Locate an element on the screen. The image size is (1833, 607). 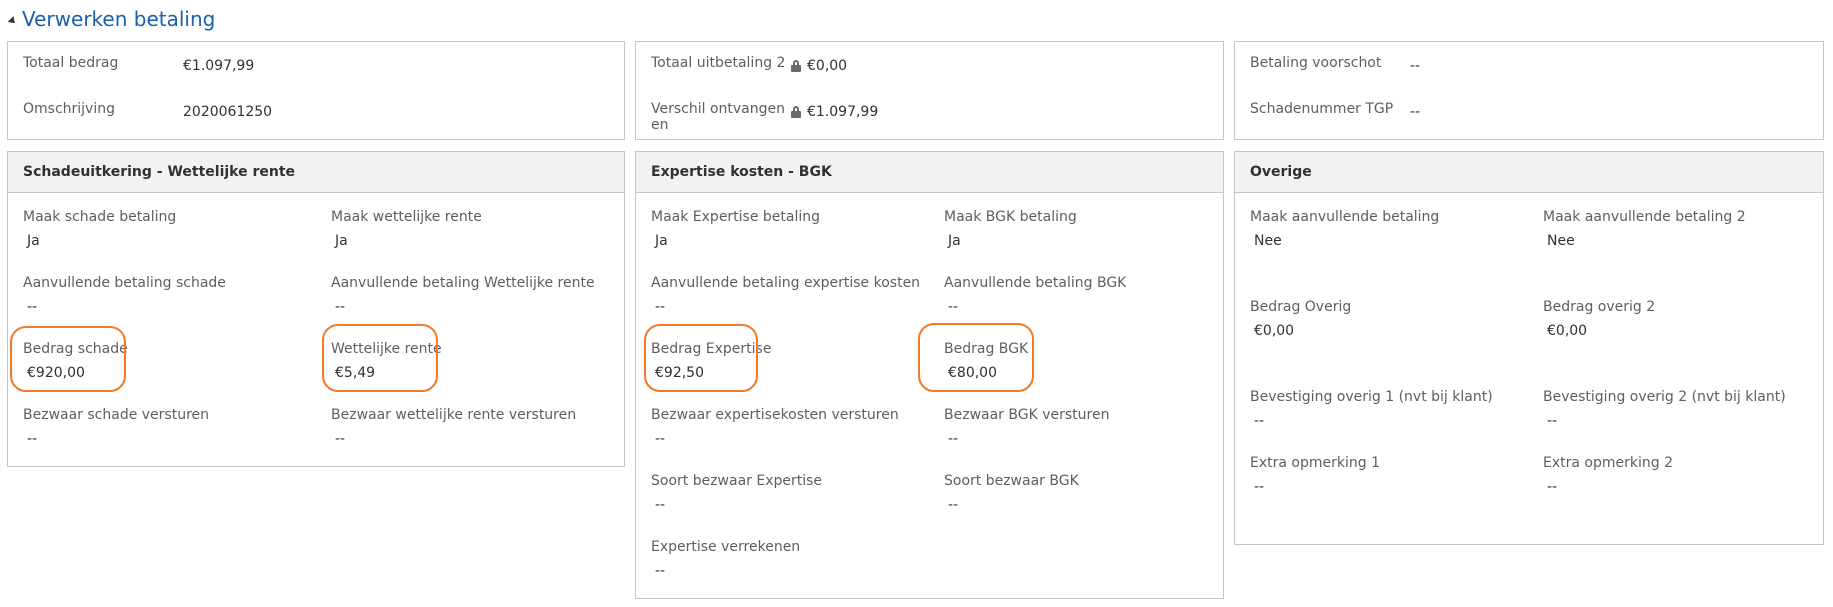
field-label: Maak Expertise betaling is located at coordinates (736, 217).